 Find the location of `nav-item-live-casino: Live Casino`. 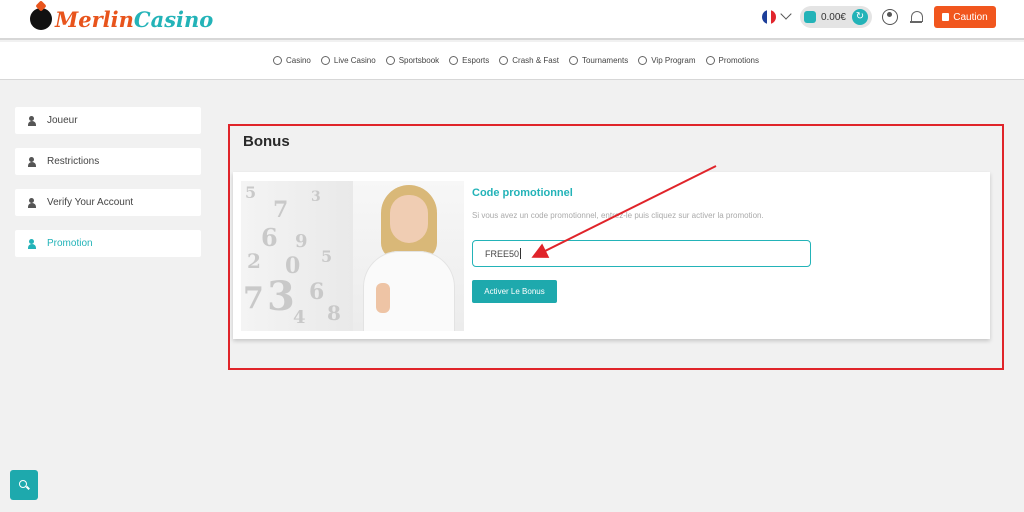

nav-item-live-casino: Live Casino is located at coordinates (348, 60).